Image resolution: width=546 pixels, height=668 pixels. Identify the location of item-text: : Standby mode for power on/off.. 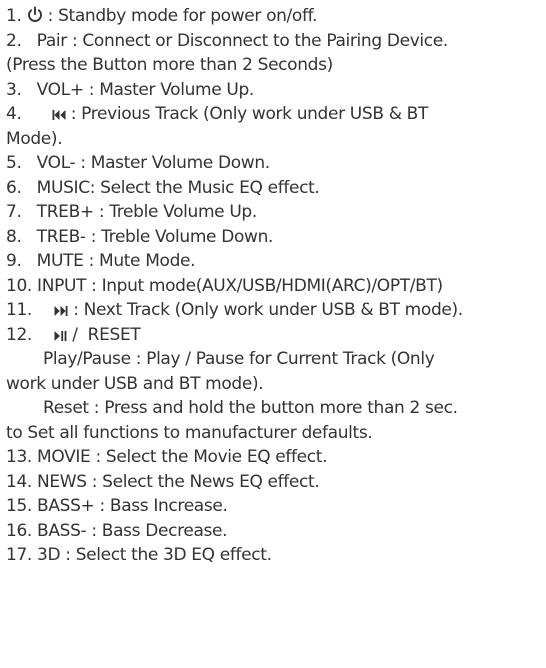
(182, 16).